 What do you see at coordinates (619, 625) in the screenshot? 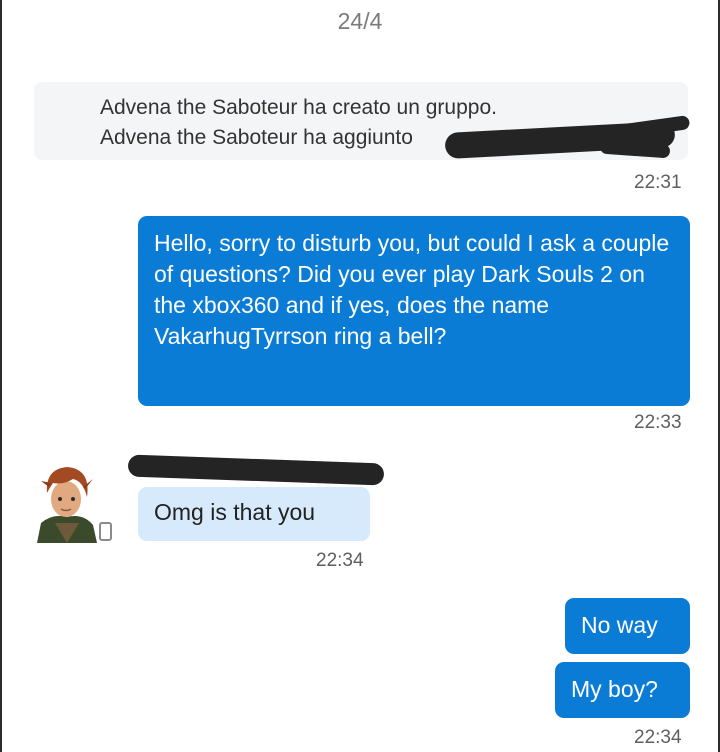
I see `message-text: No way` at bounding box center [619, 625].